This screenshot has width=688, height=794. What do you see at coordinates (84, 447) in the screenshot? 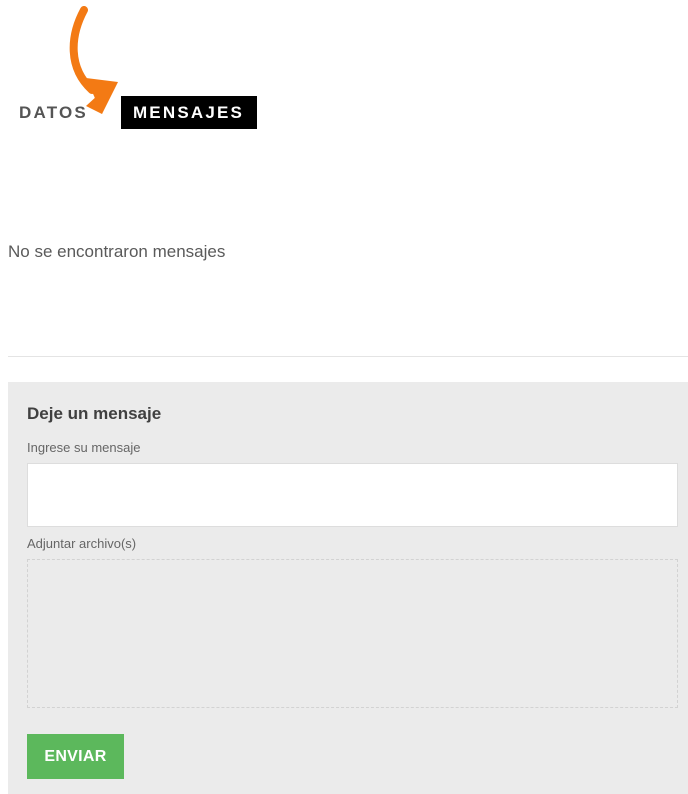
I see `message-label: Ingrese su mensaje` at bounding box center [84, 447].